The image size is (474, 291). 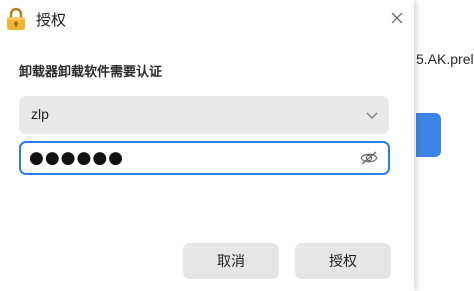 What do you see at coordinates (16, 18) in the screenshot?
I see `lock-icon` at bounding box center [16, 18].